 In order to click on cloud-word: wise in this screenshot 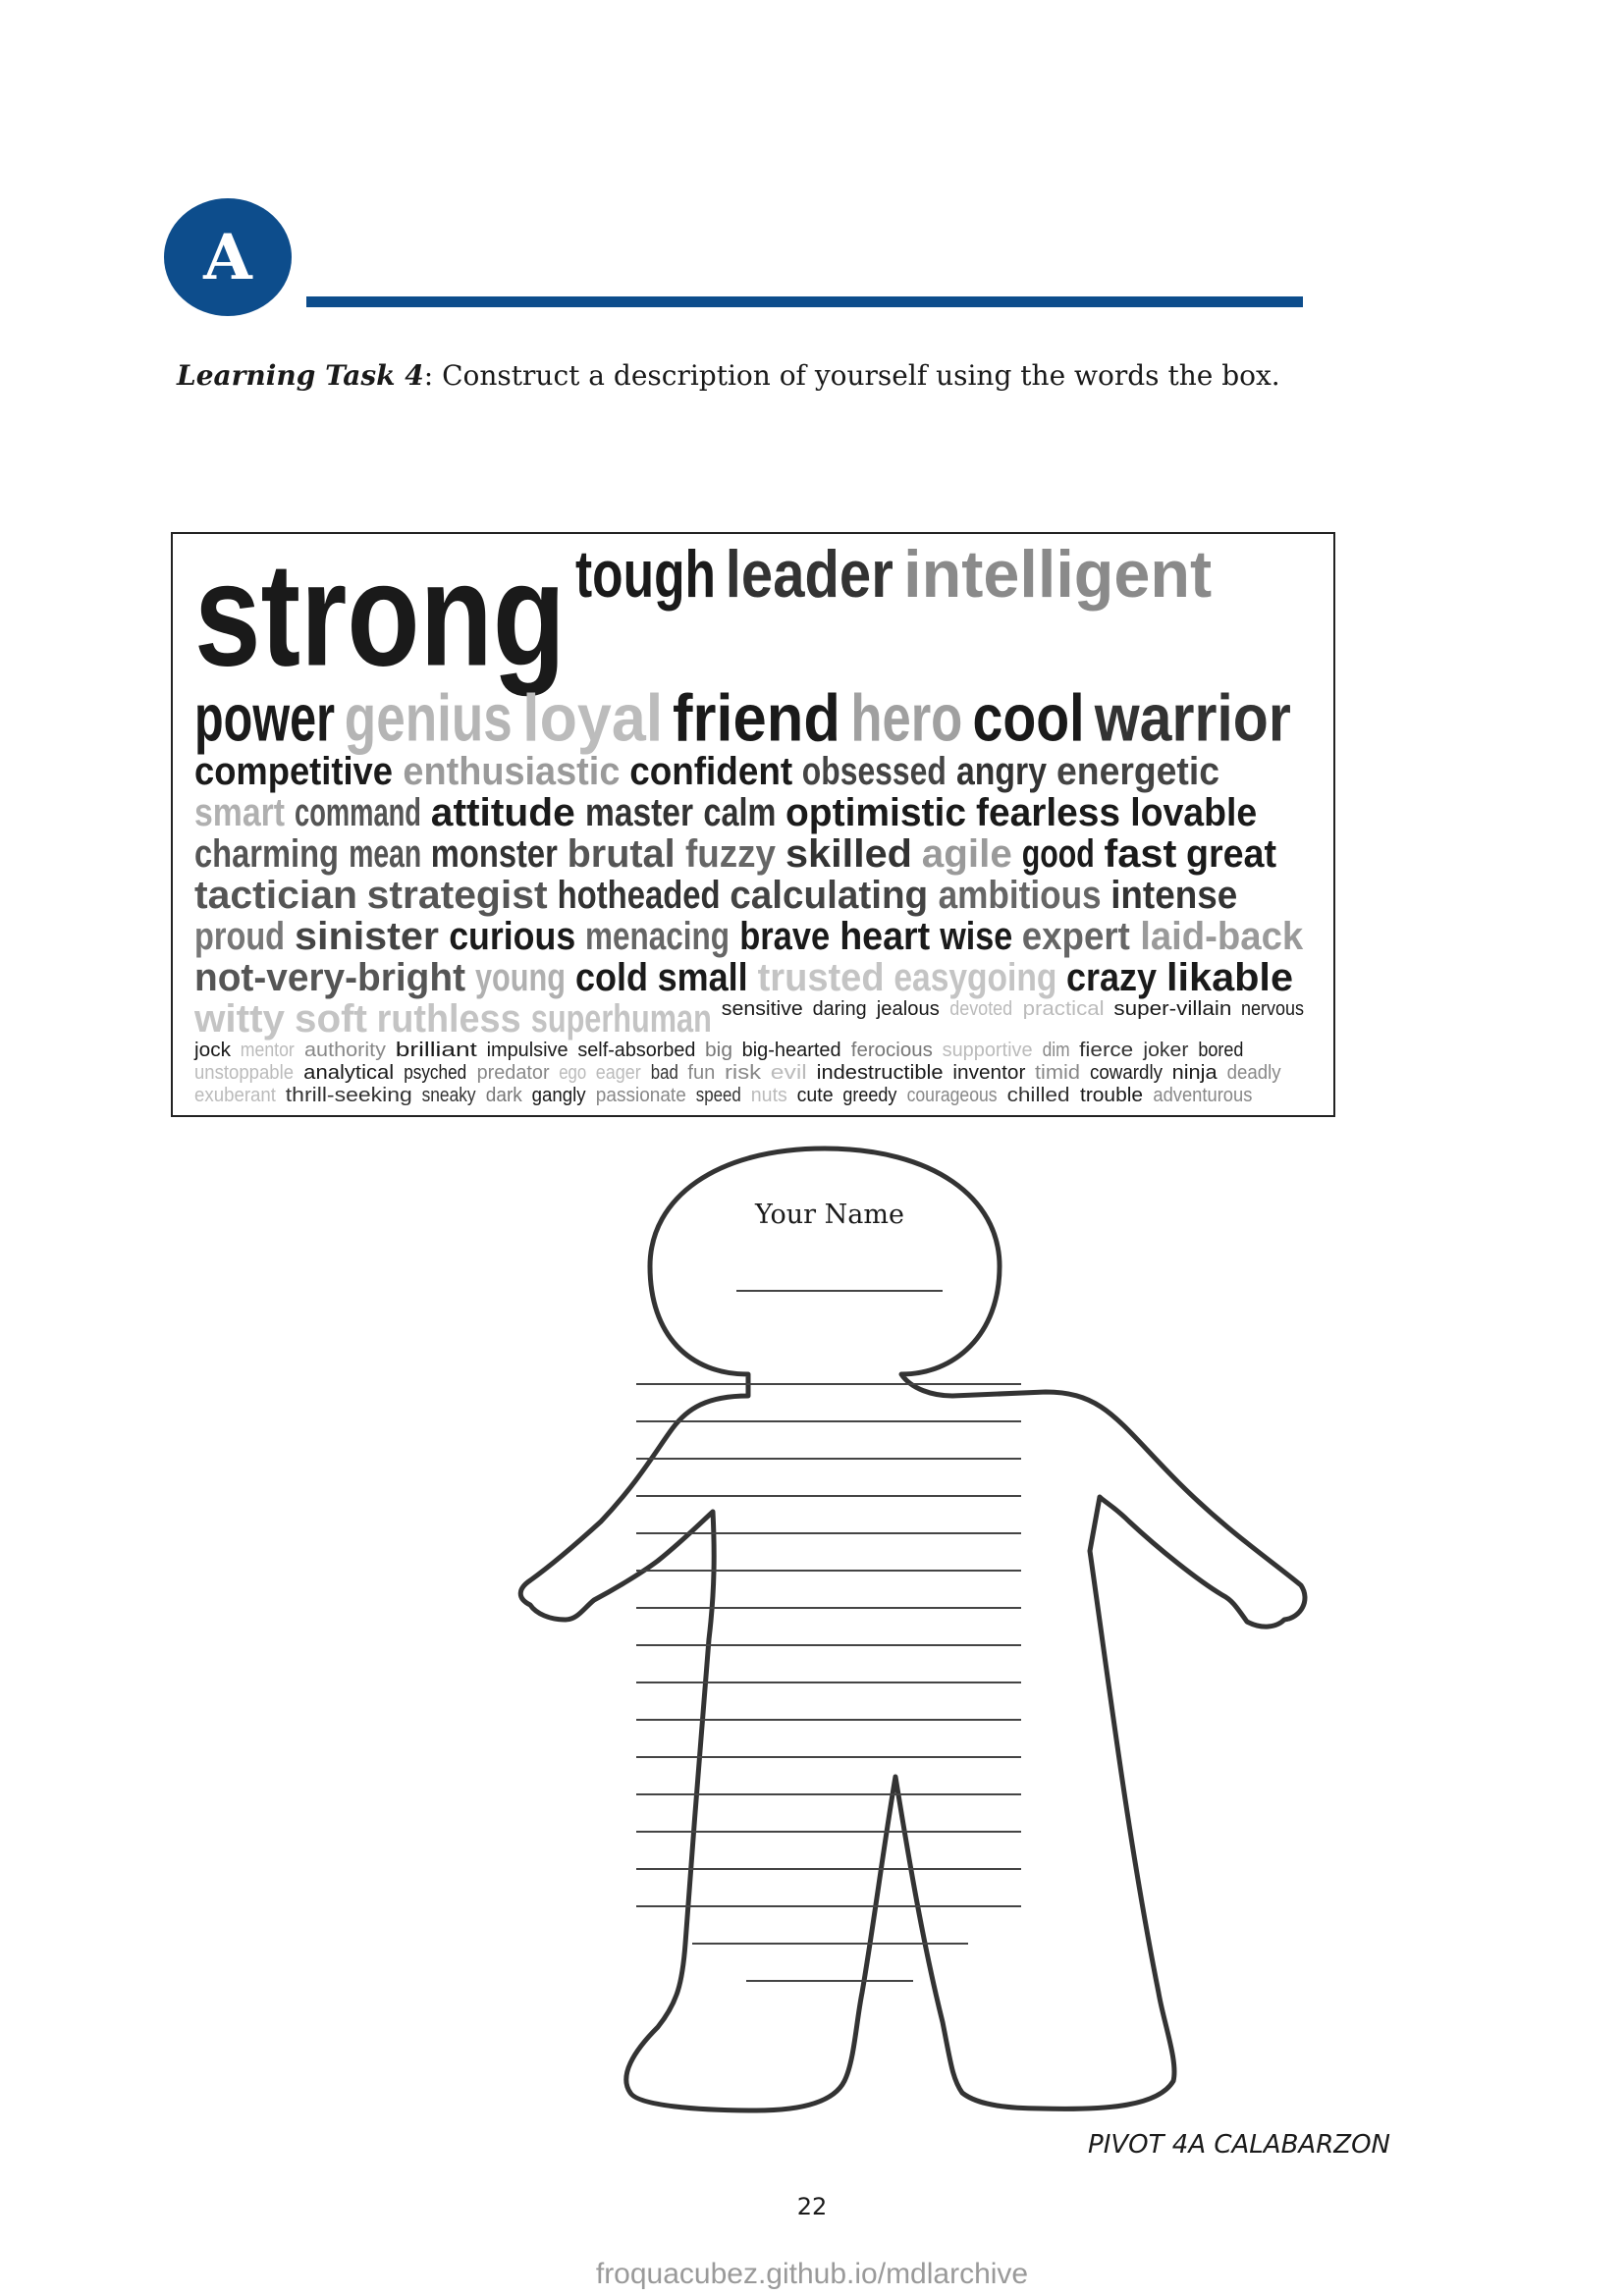, I will do `click(975, 936)`.